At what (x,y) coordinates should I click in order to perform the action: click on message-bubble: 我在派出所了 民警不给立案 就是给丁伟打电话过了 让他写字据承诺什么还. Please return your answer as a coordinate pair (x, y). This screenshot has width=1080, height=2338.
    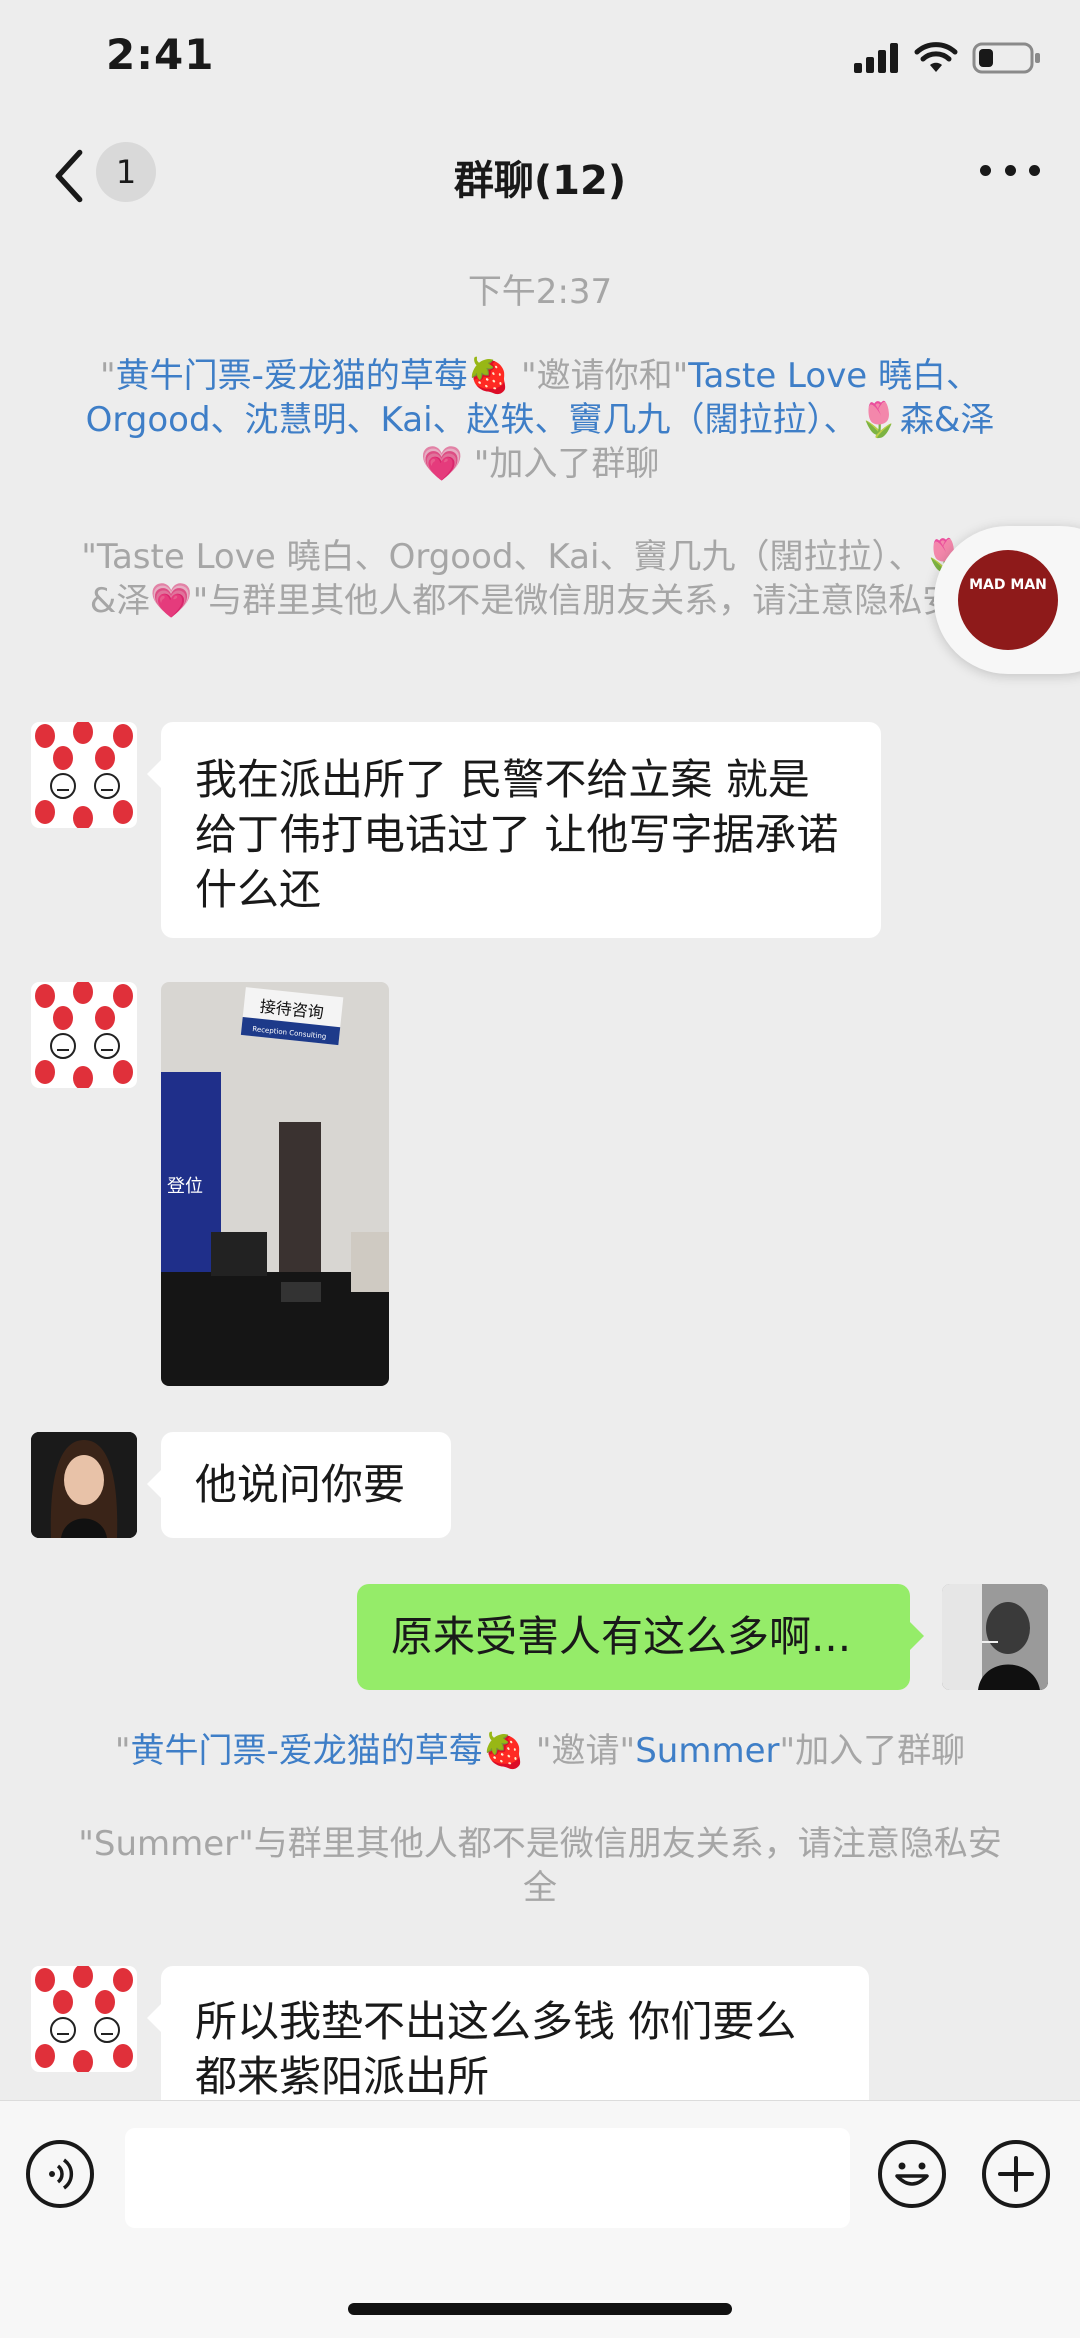
    Looking at the image, I should click on (514, 830).